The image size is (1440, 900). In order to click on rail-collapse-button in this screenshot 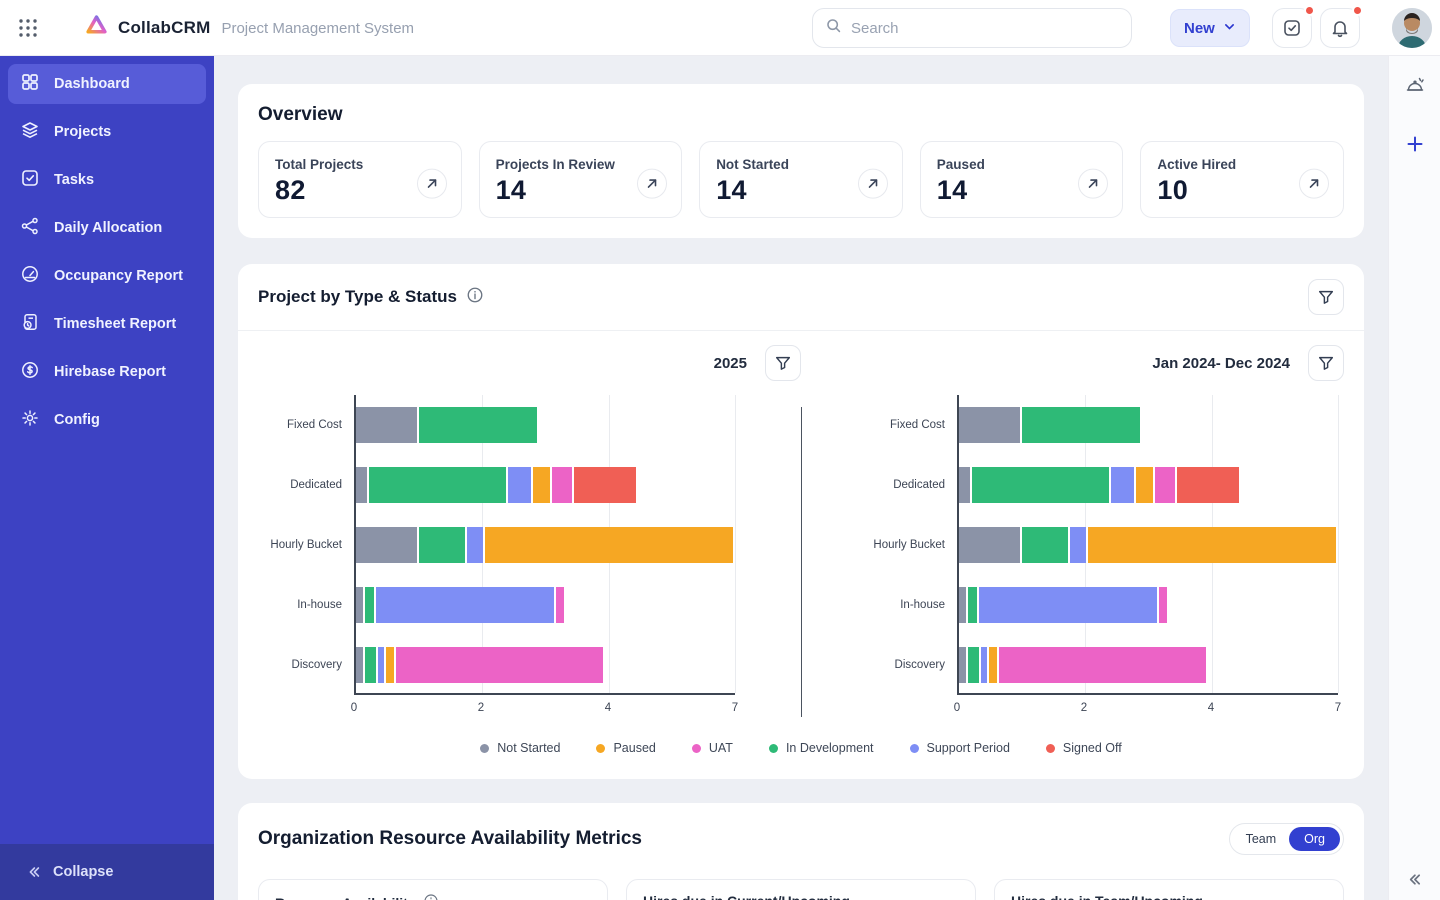, I will do `click(1414, 879)`.